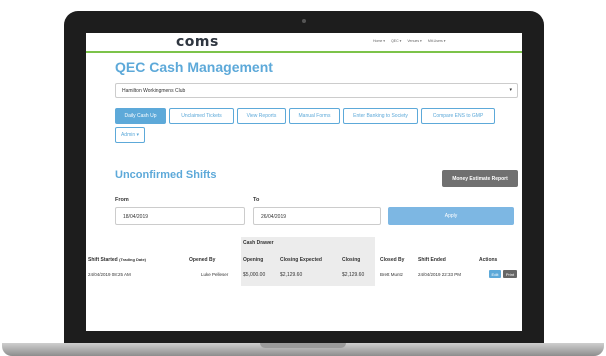  Describe the element at coordinates (480, 178) in the screenshot. I see `money-estimate-report-button: Money Estimate Report` at that location.